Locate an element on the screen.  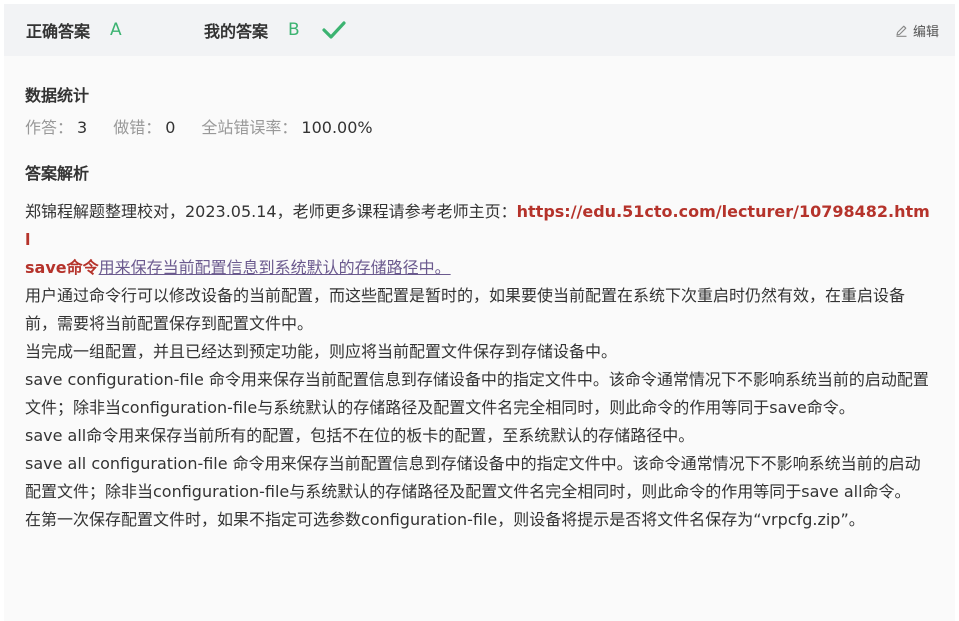
pencil-icon is located at coordinates (901, 30).